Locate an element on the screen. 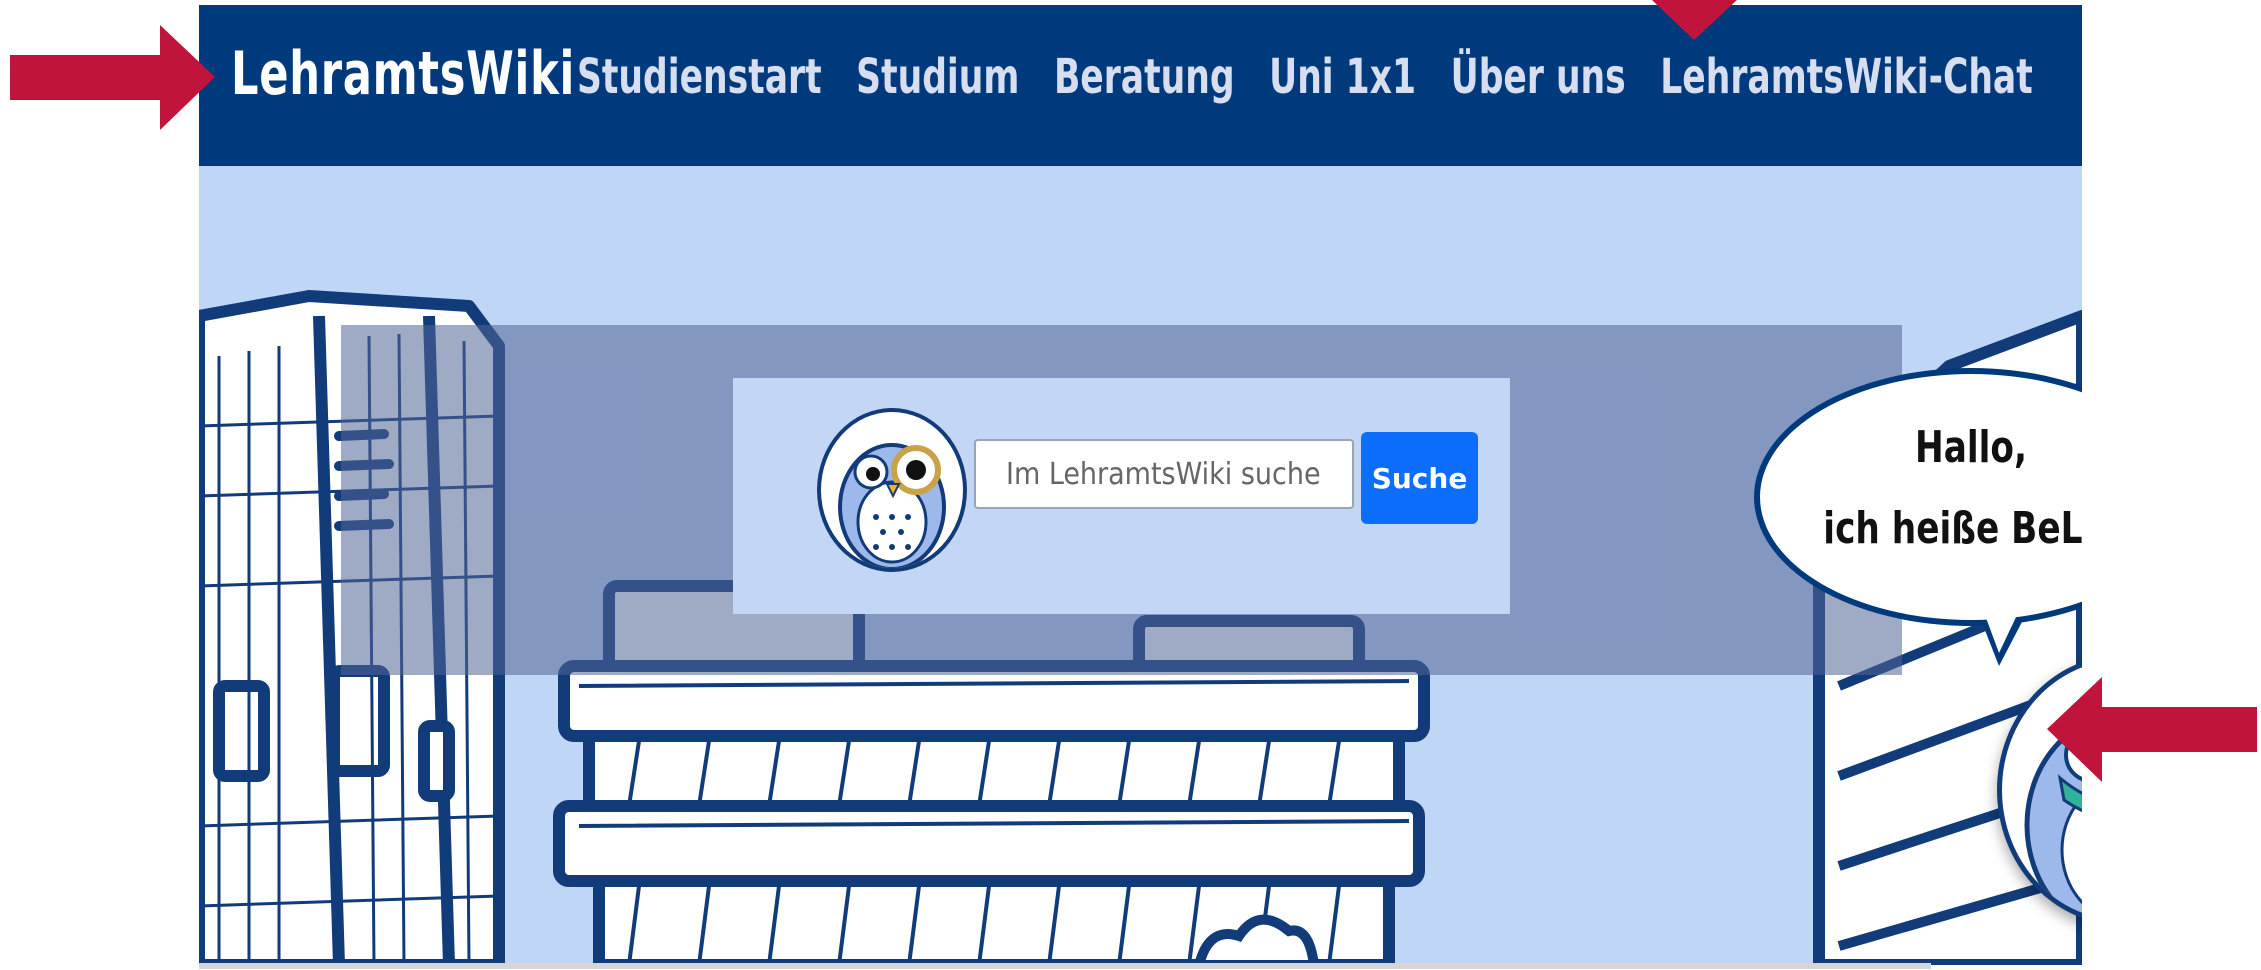 This screenshot has width=2261, height=970. horizontal-scrollbar is located at coordinates (1065, 966).